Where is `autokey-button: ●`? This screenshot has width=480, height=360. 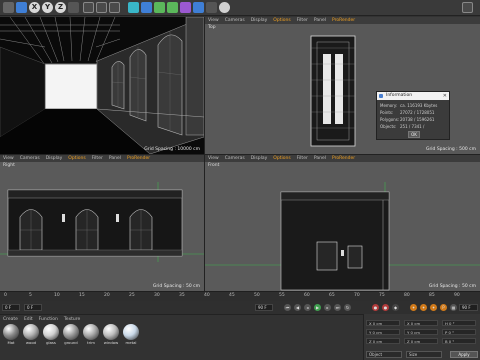
autokey-button: ● is located at coordinates (385, 307).